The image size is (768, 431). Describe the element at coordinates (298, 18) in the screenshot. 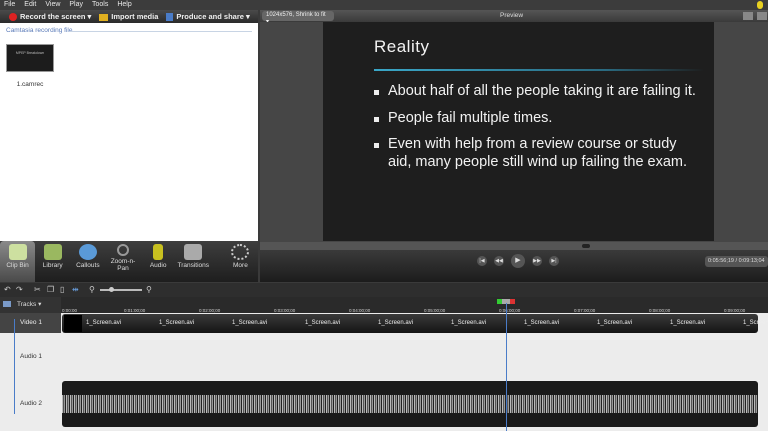

I see `preview-size-dropdown: 1024x576, Shrink to fit ▾` at that location.